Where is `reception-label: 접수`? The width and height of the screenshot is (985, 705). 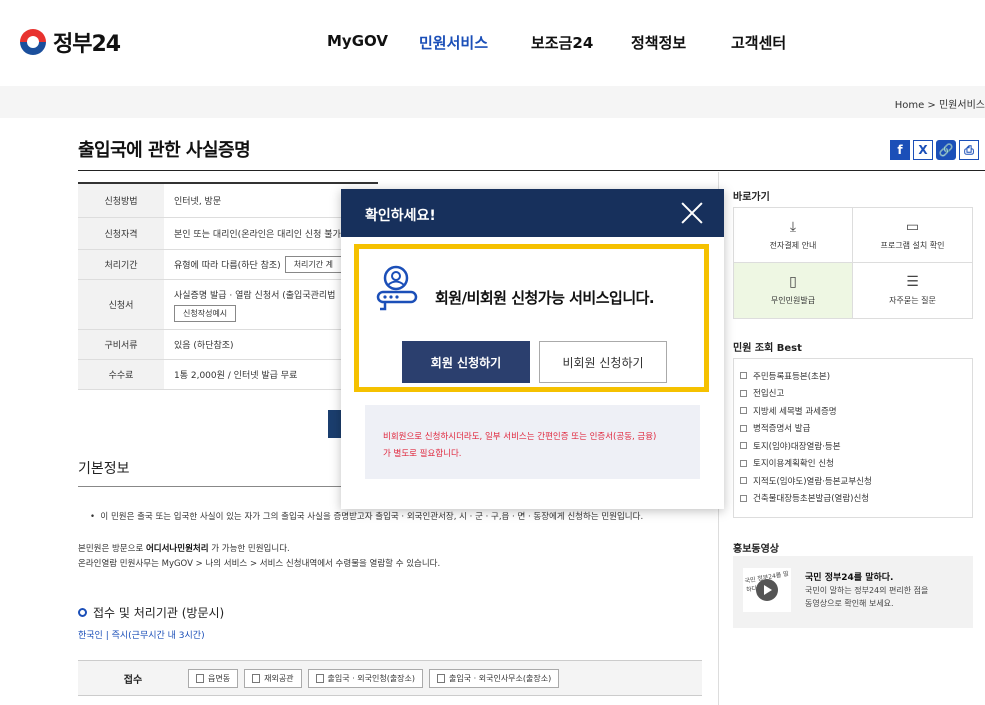 reception-label: 접수 is located at coordinates (133, 680).